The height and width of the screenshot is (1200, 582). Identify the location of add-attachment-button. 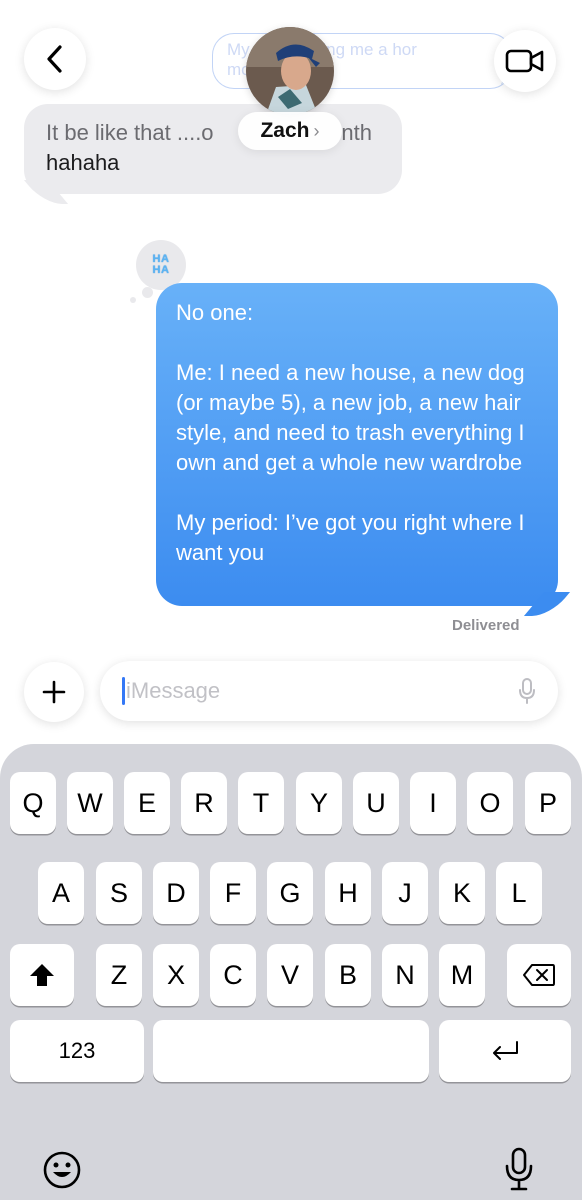
(54, 692).